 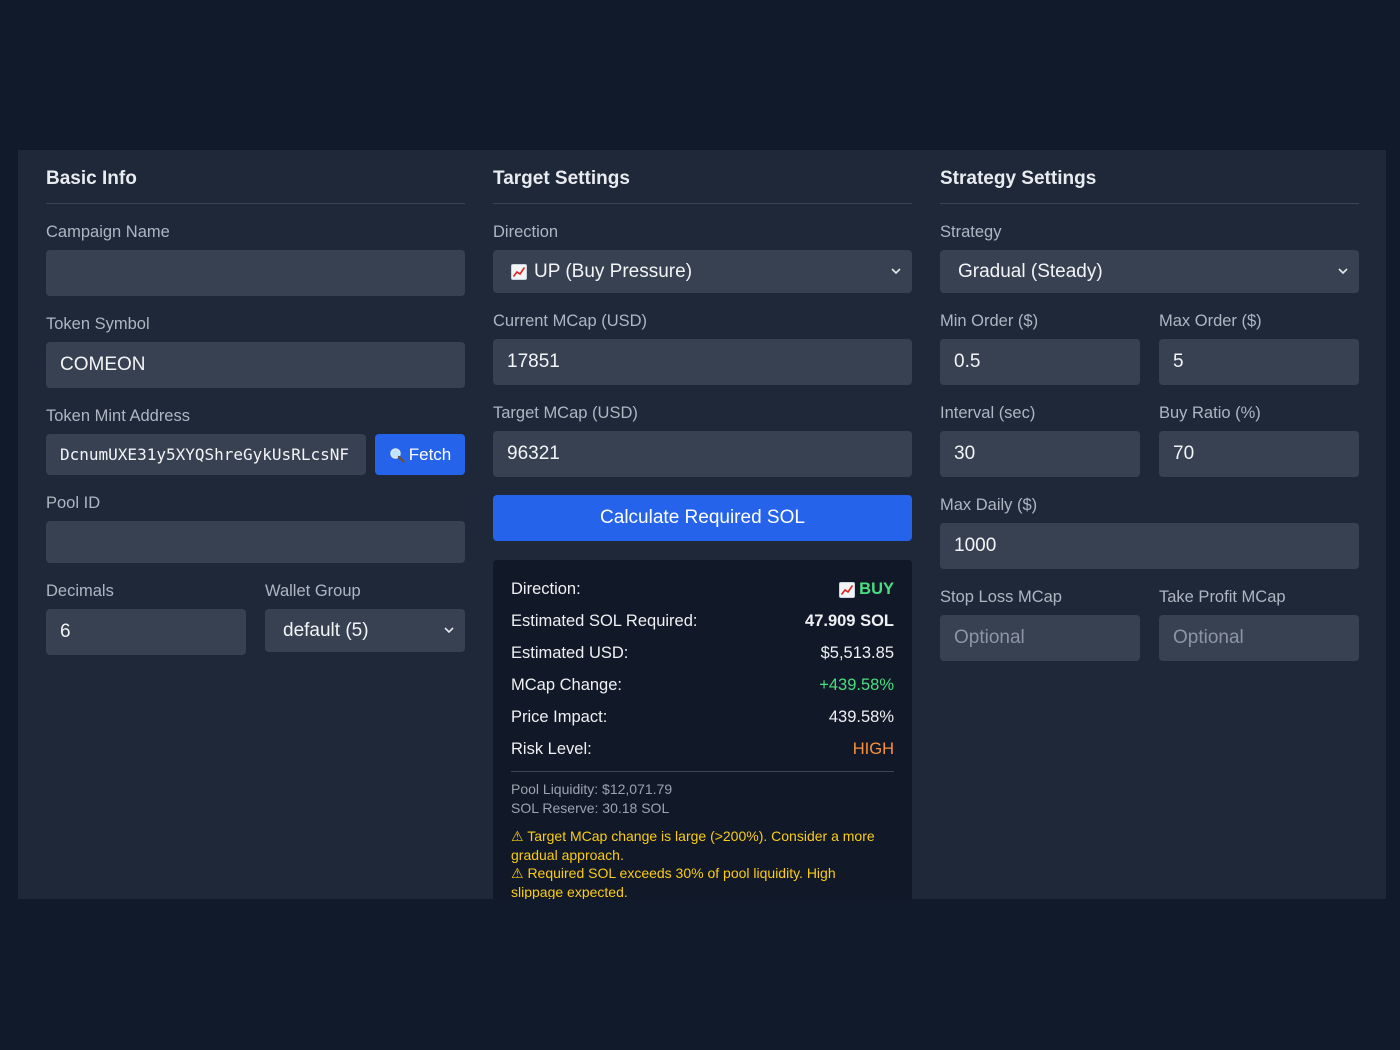 What do you see at coordinates (1149, 546) in the screenshot?
I see `max-daily-input` at bounding box center [1149, 546].